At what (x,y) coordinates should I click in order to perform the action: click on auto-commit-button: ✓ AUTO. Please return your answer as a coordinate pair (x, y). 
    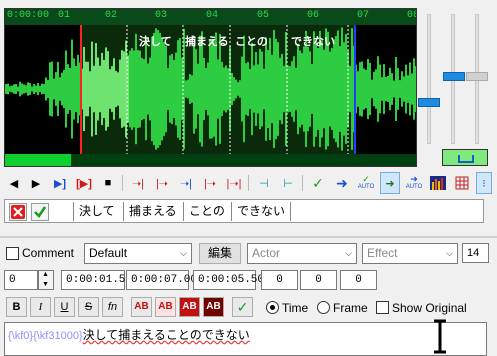
    Looking at the image, I should click on (366, 183).